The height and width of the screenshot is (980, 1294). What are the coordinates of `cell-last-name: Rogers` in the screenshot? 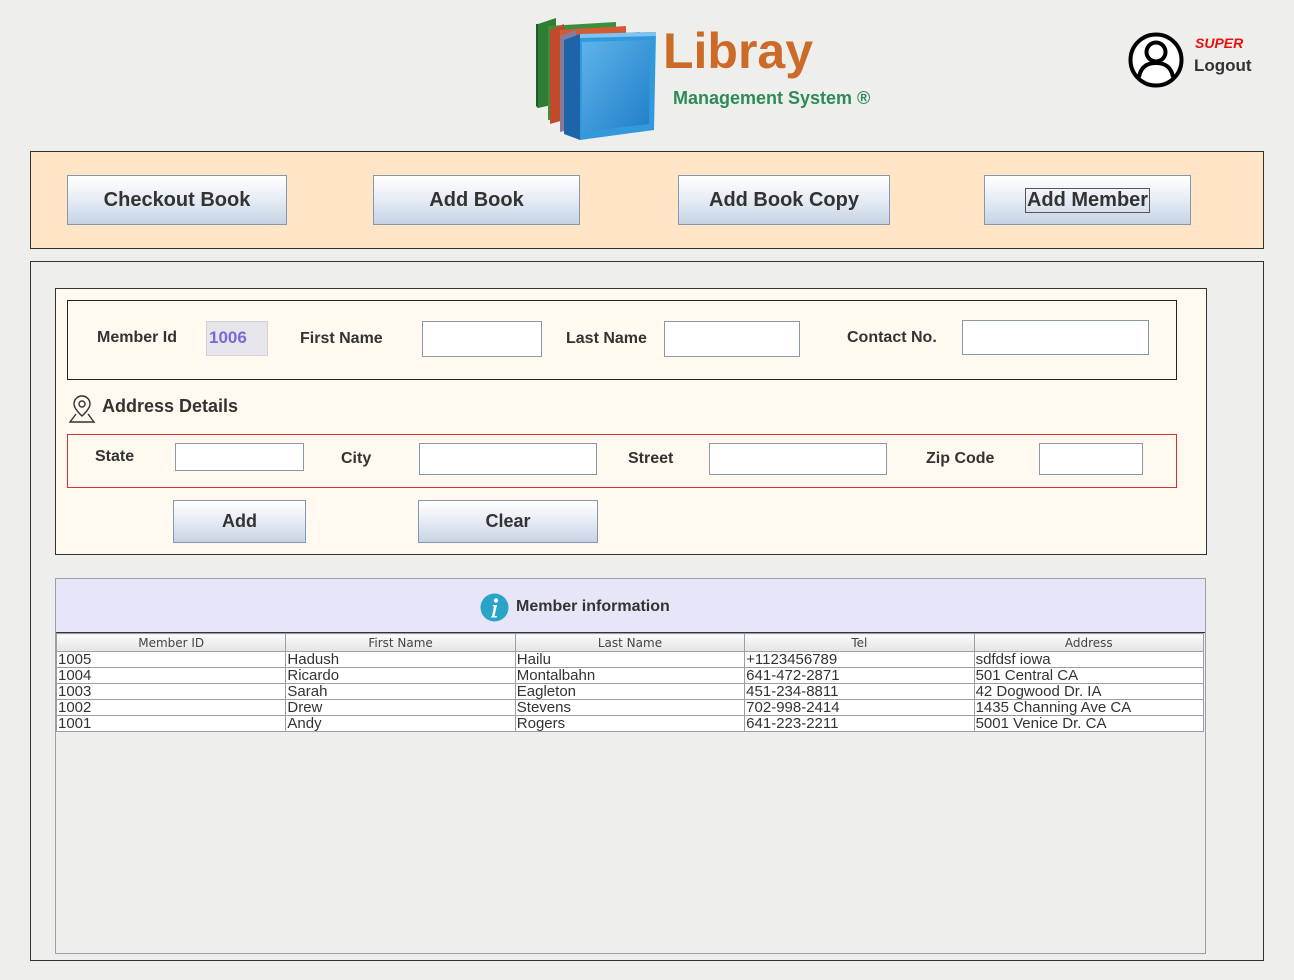 It's located at (630, 723).